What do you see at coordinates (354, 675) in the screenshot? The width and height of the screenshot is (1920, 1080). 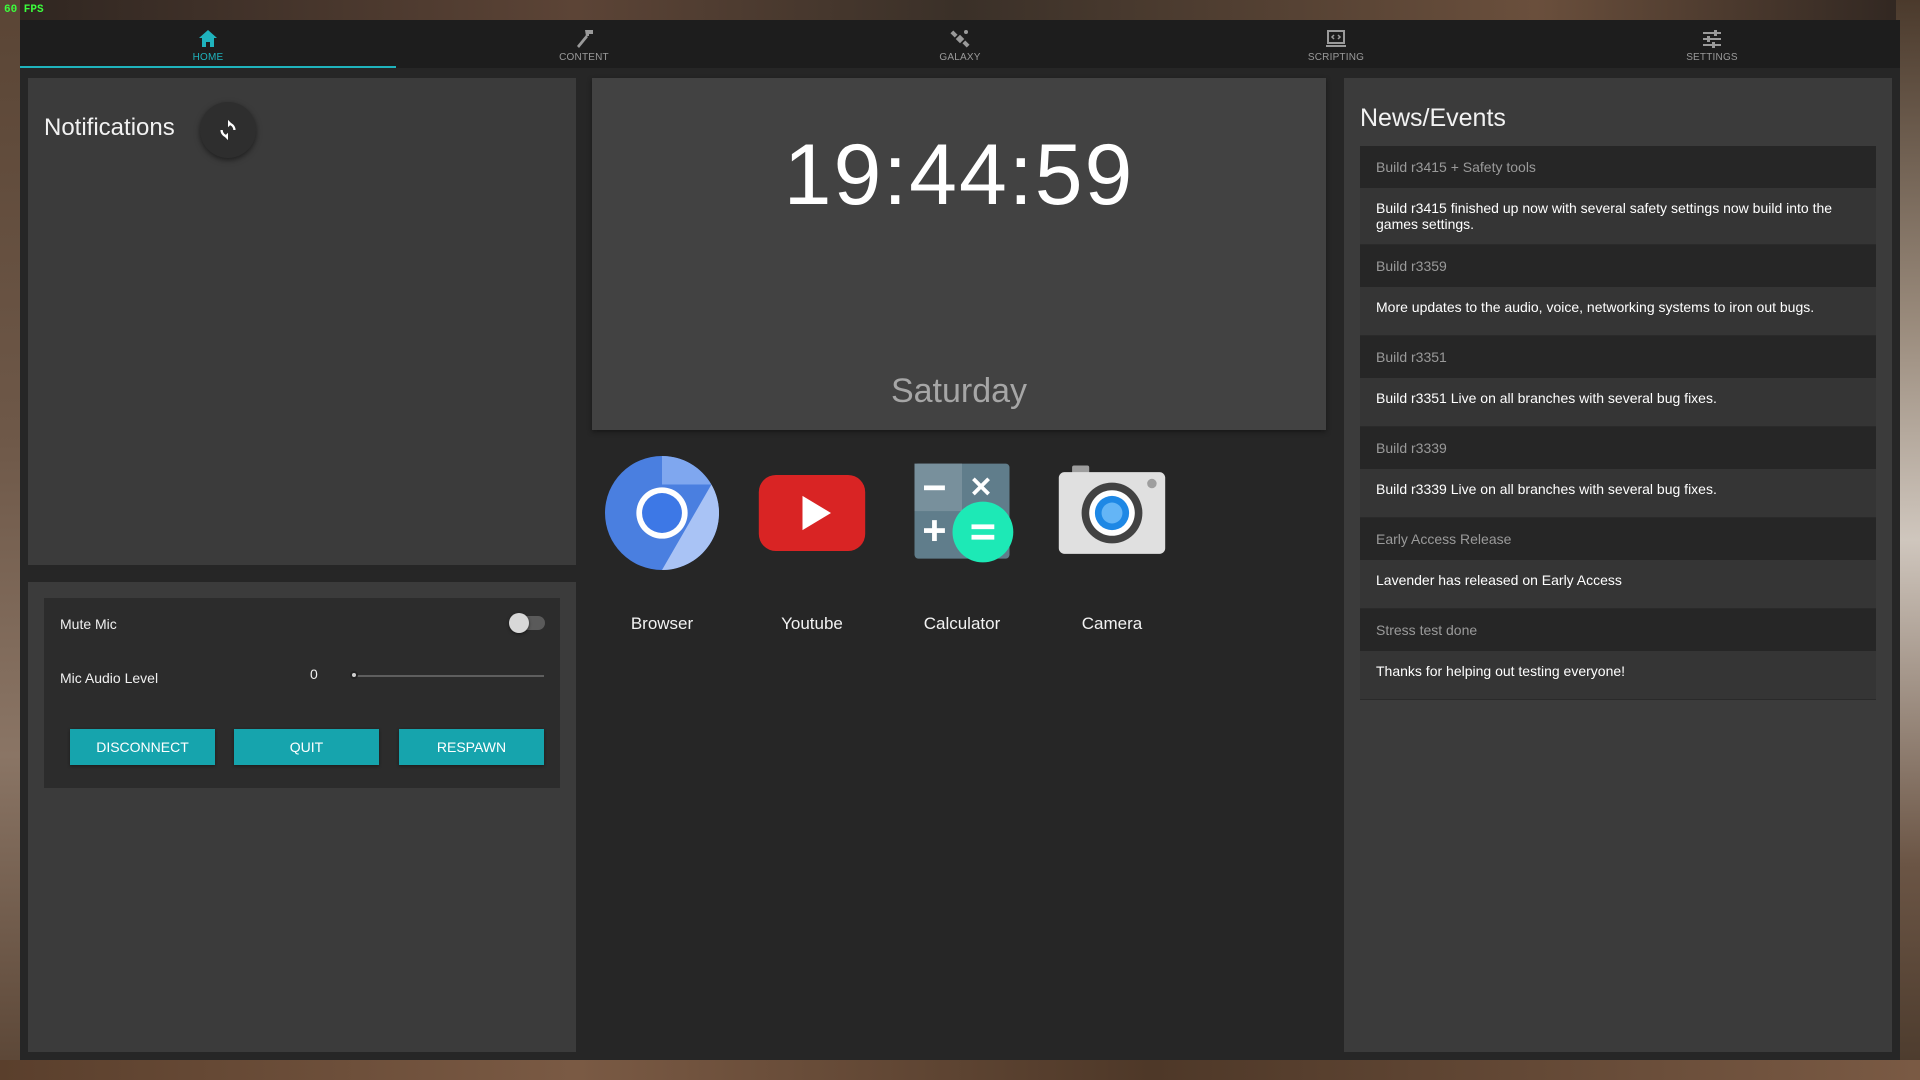 I see `slider-thumb` at bounding box center [354, 675].